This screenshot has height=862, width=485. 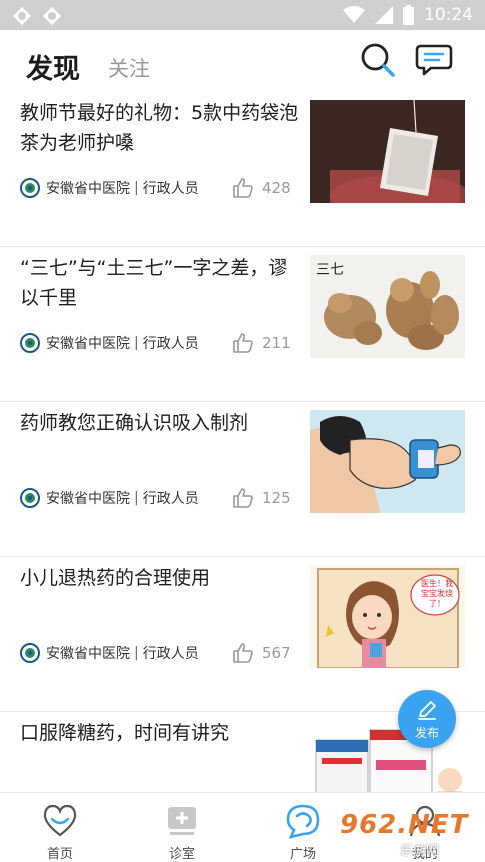 I want to click on tab-plaza: 广场, so click(x=303, y=827).